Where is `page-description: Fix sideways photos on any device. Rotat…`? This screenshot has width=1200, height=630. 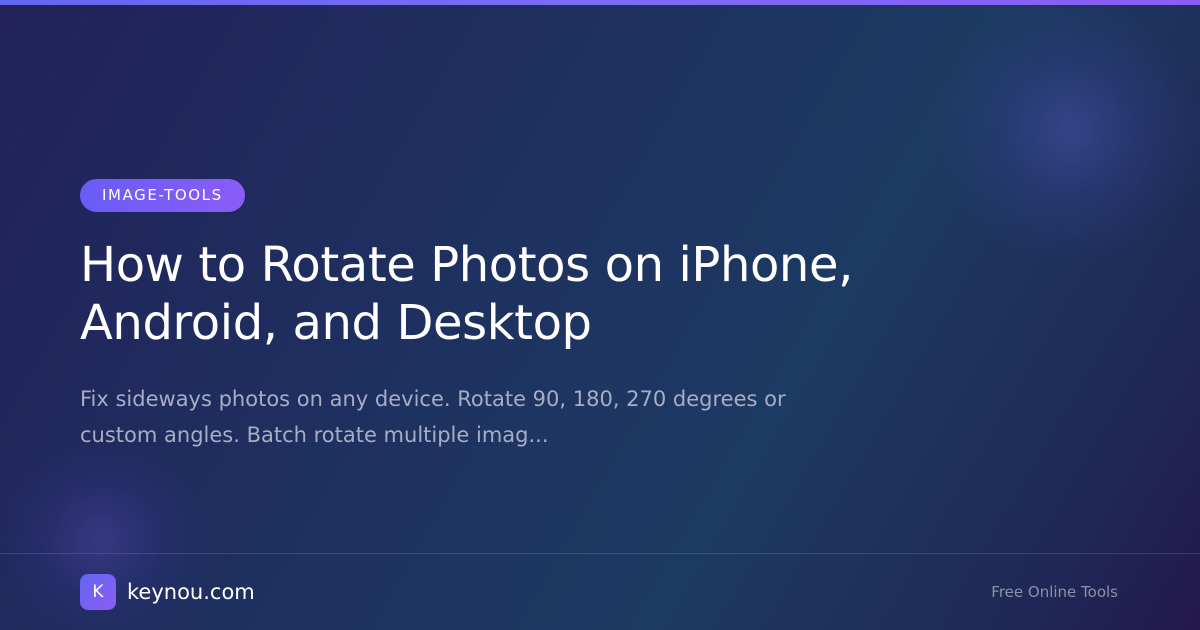
page-description: Fix sideways photos on any device. Rotat… is located at coordinates (433, 417).